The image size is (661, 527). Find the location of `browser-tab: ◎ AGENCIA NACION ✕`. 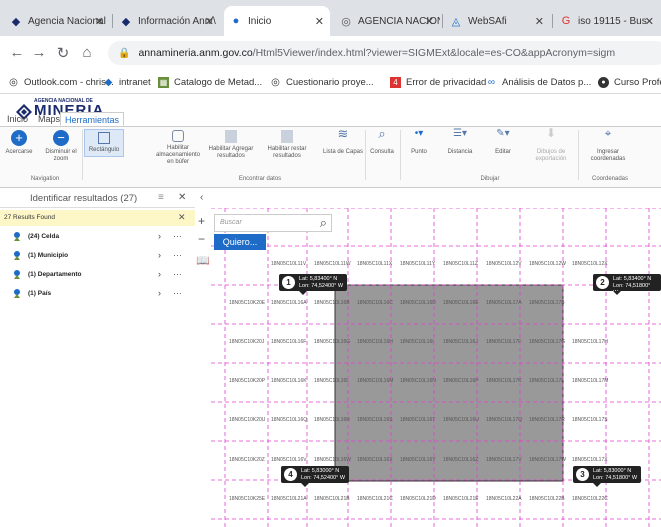

browser-tab: ◎ AGENCIA NACION ✕ is located at coordinates (387, 21).